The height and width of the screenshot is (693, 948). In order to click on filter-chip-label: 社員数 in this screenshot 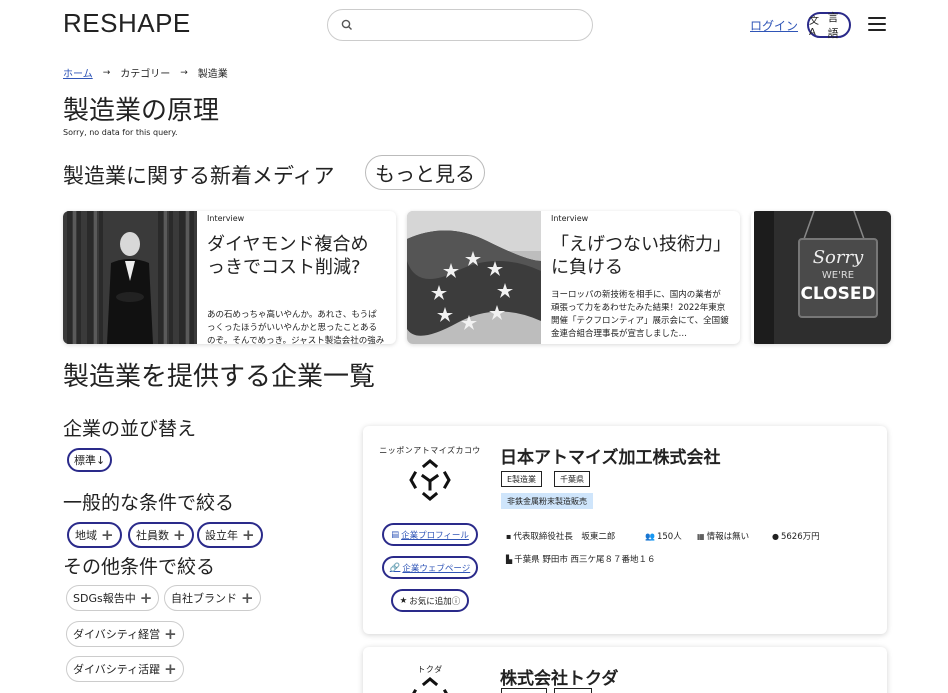, I will do `click(152, 535)`.